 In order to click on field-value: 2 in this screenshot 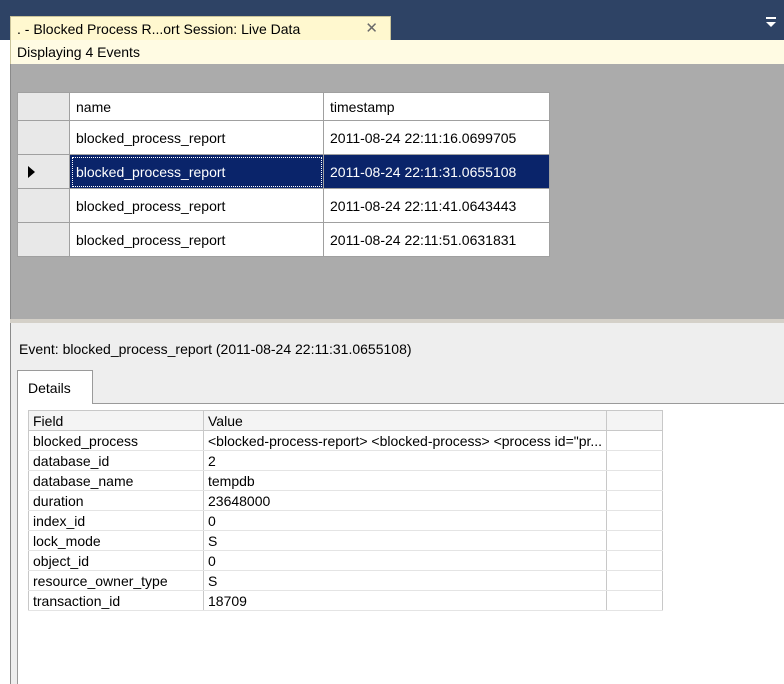, I will do `click(405, 460)`.